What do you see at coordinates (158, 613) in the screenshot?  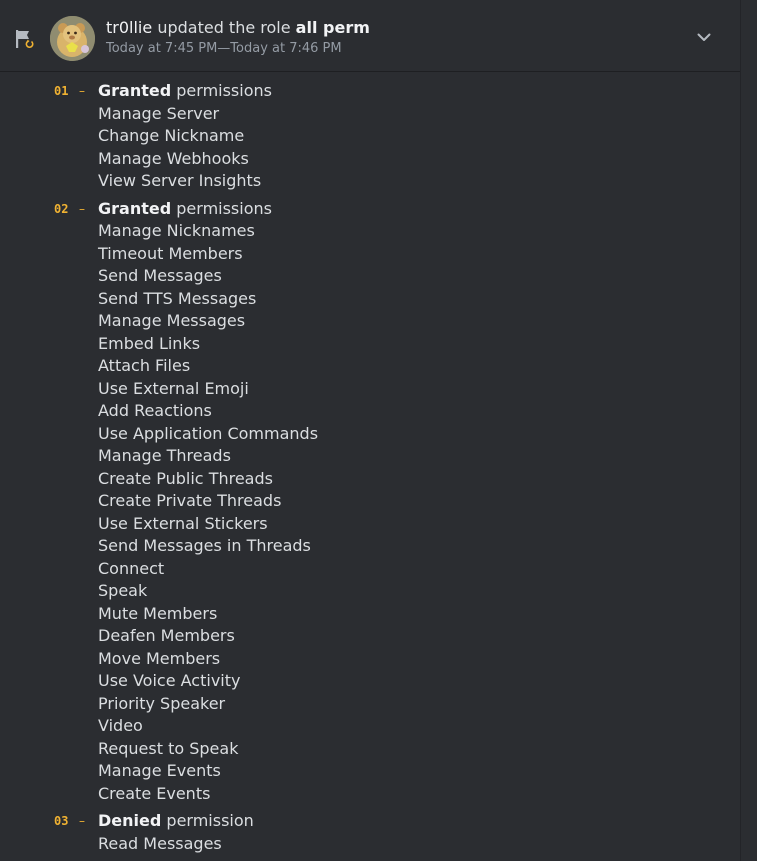 I see `permission-item: Mute Members` at bounding box center [158, 613].